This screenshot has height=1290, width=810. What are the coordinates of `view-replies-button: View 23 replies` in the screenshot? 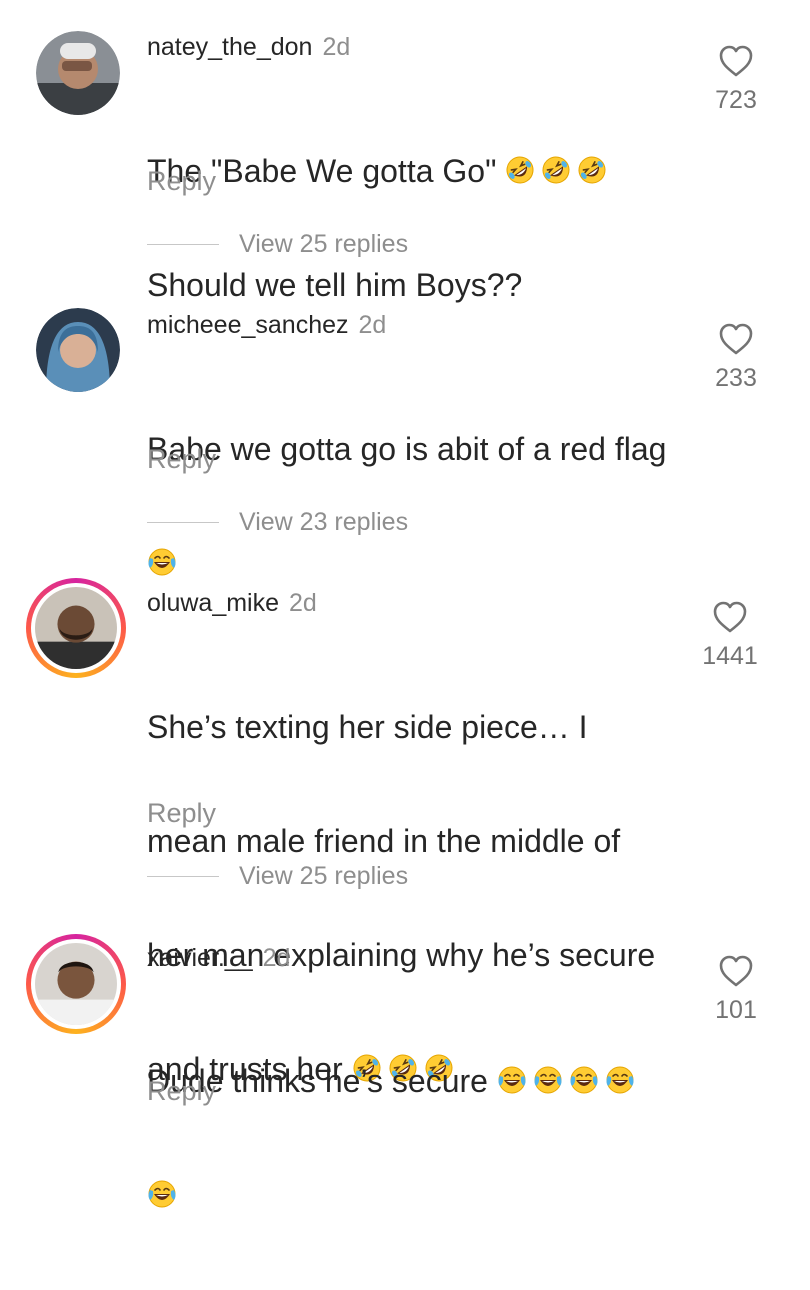 It's located at (277, 522).